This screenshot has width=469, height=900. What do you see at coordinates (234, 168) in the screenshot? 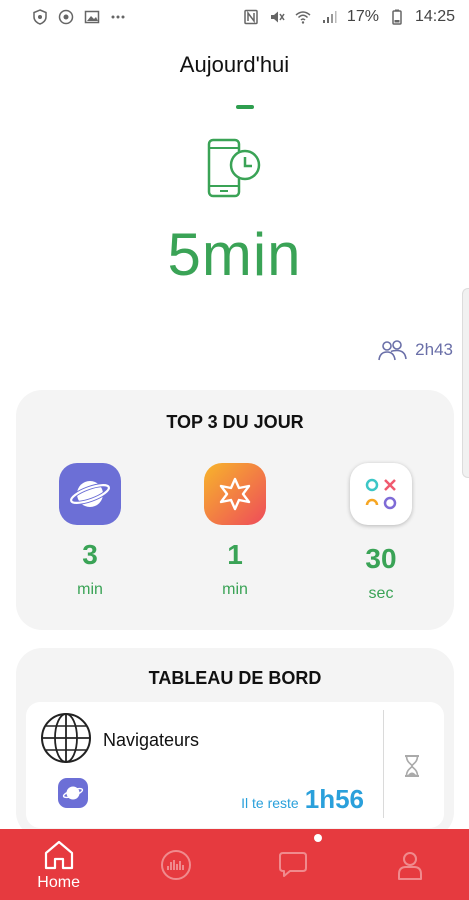
I see `phone-clock-icon` at bounding box center [234, 168].